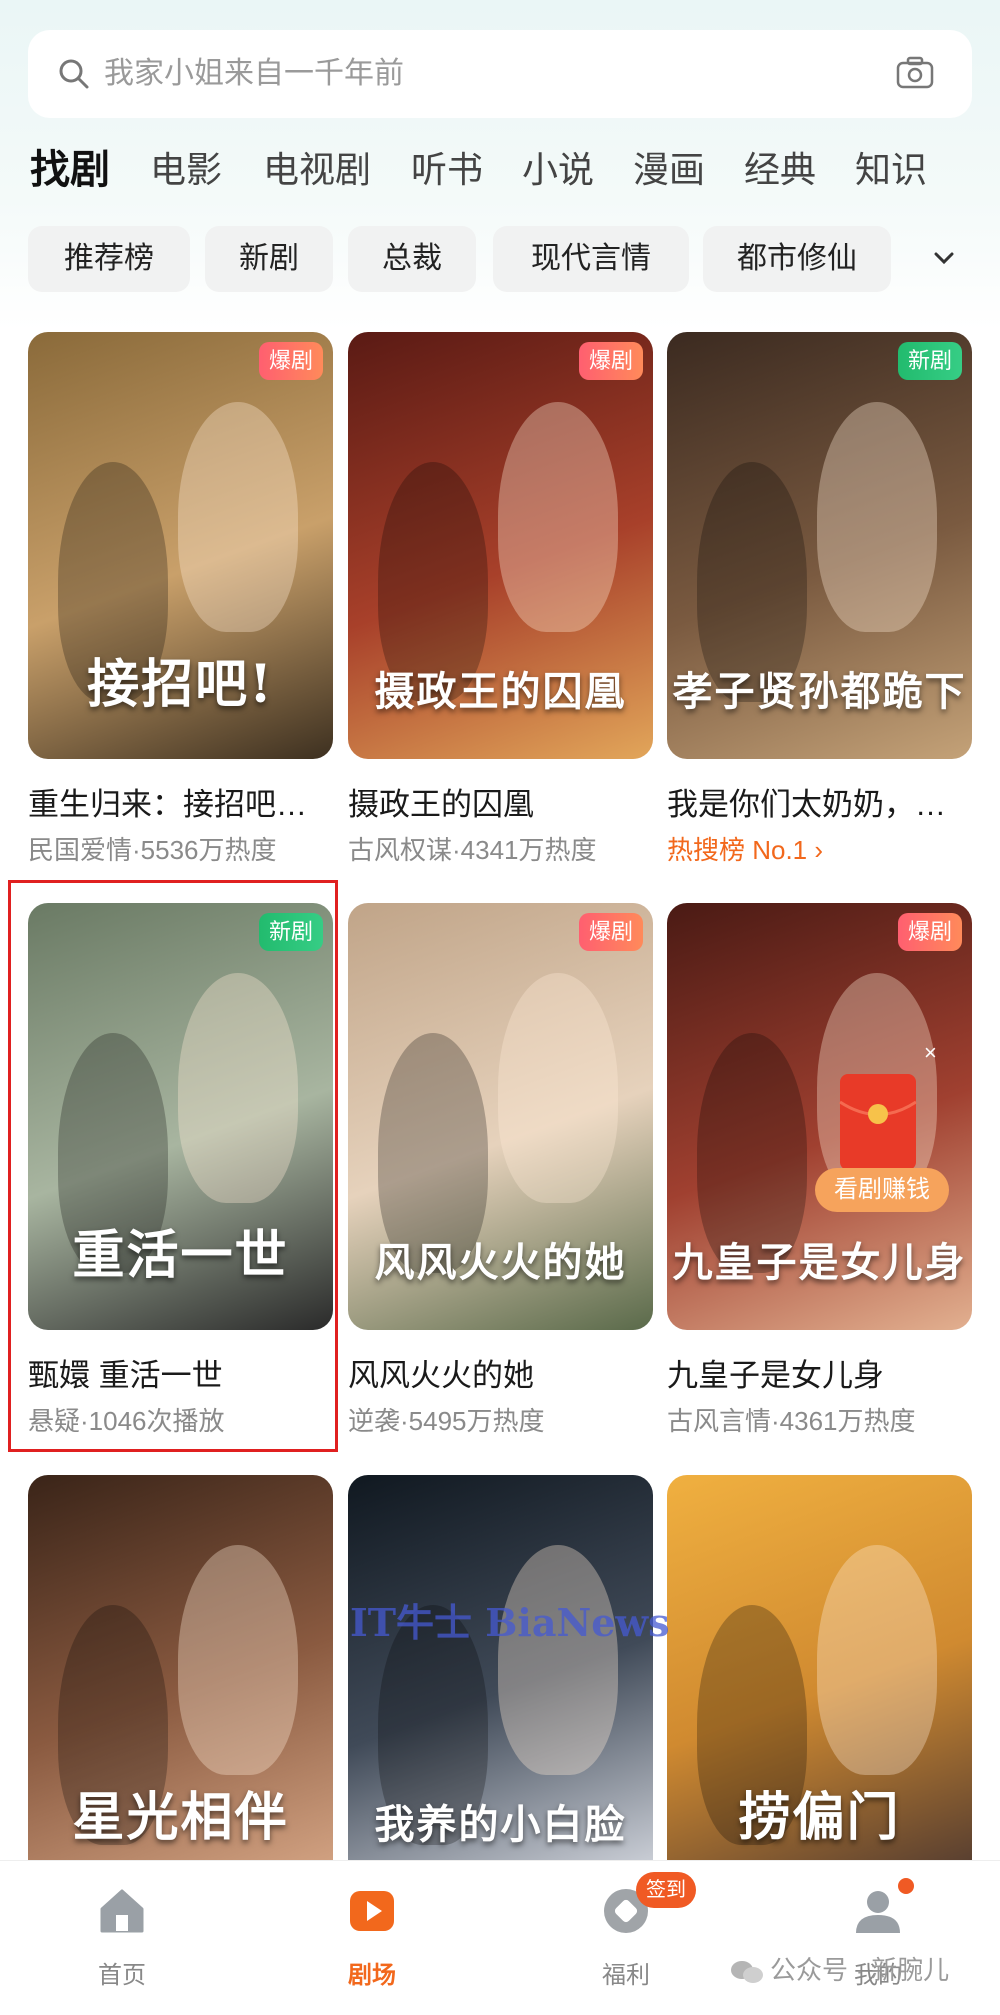 The width and height of the screenshot is (1000, 2015). I want to click on watch-earn-button: 看剧赚钱, so click(882, 1190).